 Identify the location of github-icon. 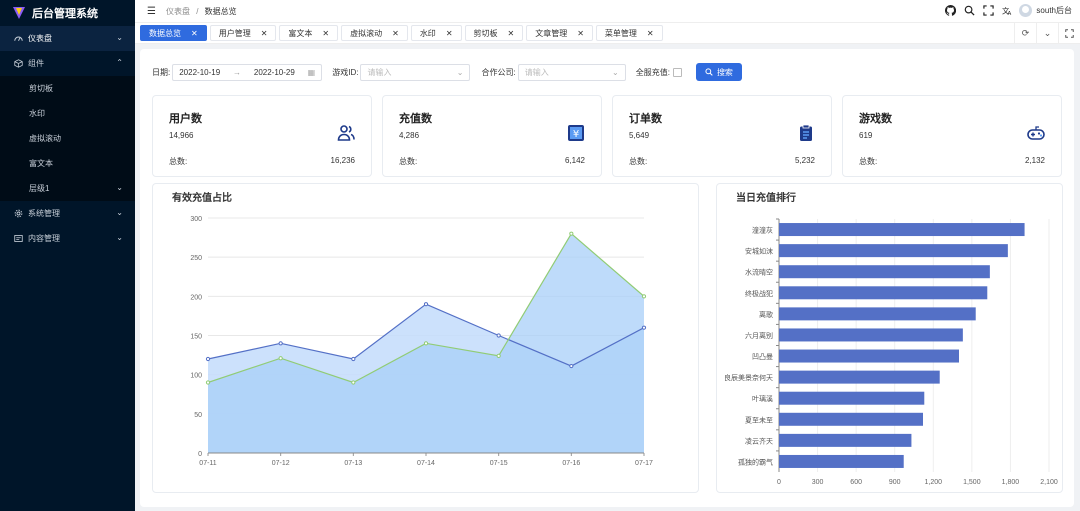
(950, 10).